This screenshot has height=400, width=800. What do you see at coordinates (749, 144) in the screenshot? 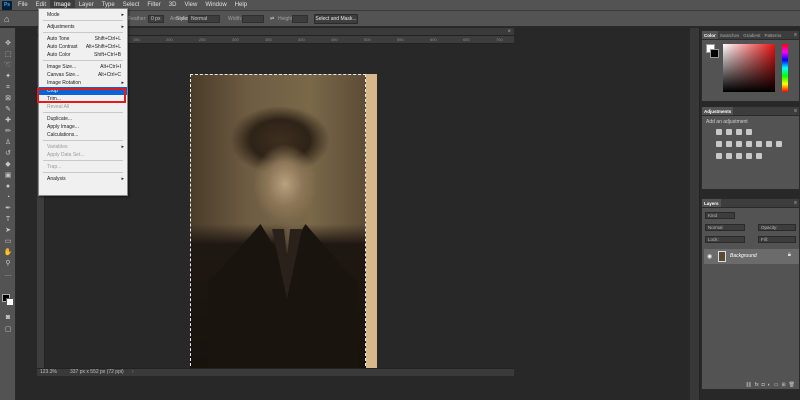
I see `black-white-icon` at bounding box center [749, 144].